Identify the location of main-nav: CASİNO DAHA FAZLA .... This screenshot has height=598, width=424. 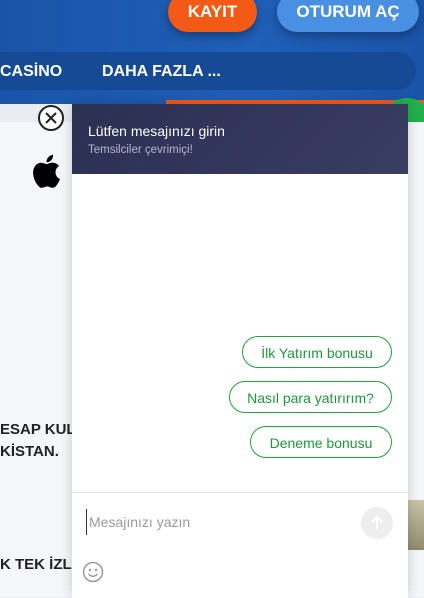
(208, 71).